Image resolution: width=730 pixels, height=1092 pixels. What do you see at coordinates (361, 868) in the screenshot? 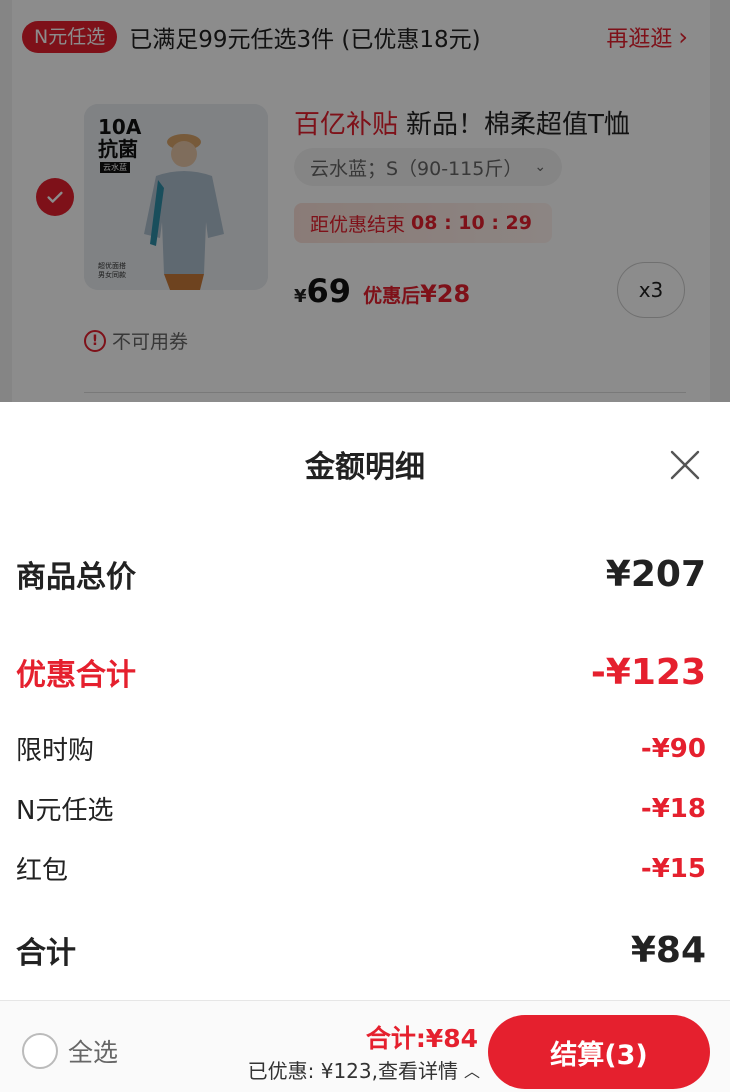
I see `discount-item-row: 红包 -¥15` at bounding box center [361, 868].